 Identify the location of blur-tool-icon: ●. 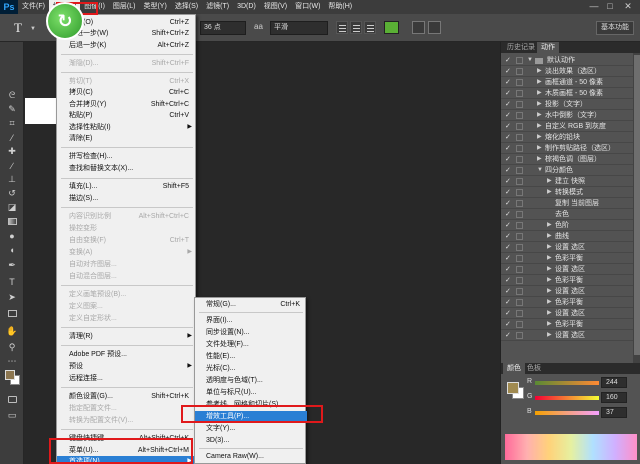
(12, 235).